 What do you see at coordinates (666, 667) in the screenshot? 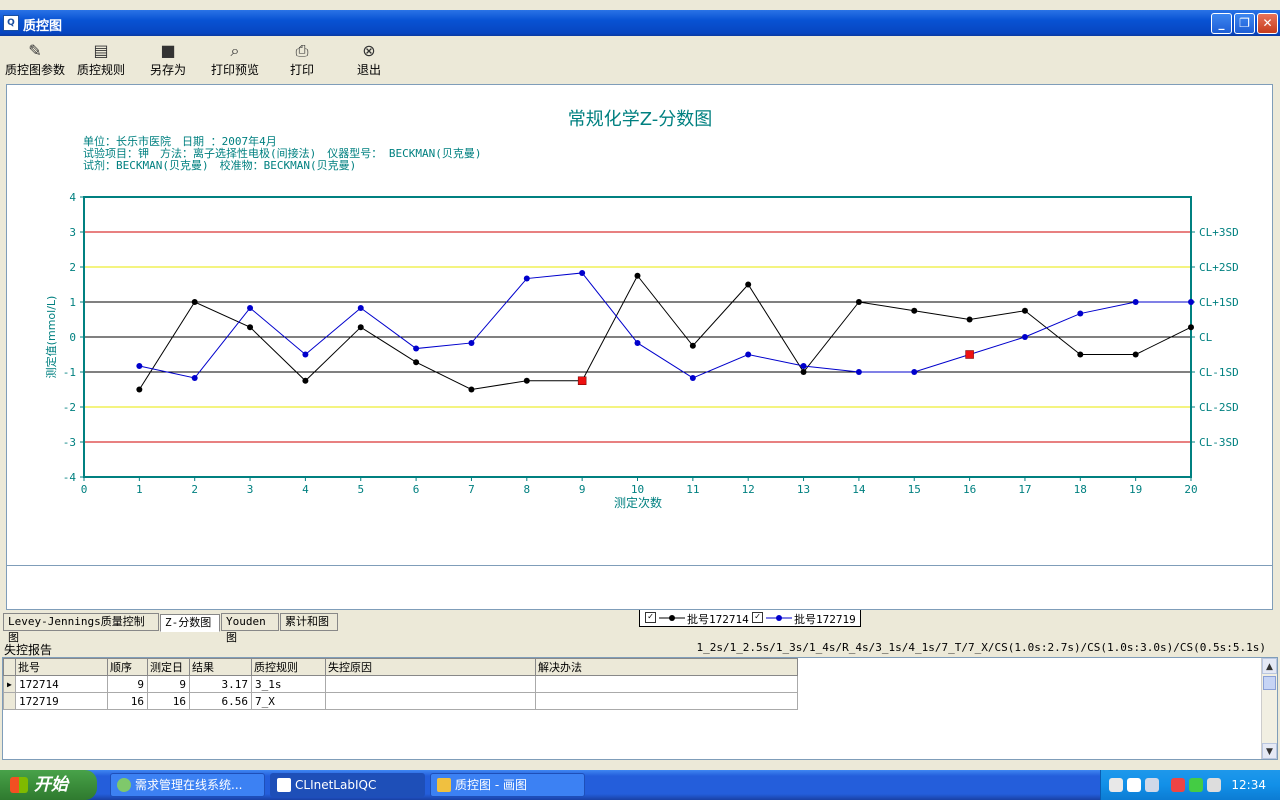
I see `column-header-solution: 解决办法` at bounding box center [666, 667].